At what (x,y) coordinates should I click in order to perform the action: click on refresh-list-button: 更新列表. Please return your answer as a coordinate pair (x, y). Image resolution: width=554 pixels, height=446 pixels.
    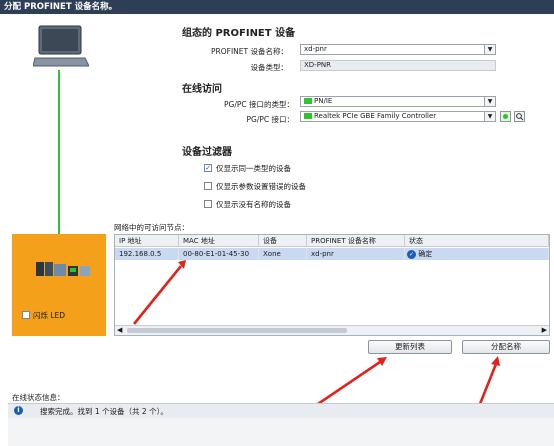
    Looking at the image, I should click on (410, 347).